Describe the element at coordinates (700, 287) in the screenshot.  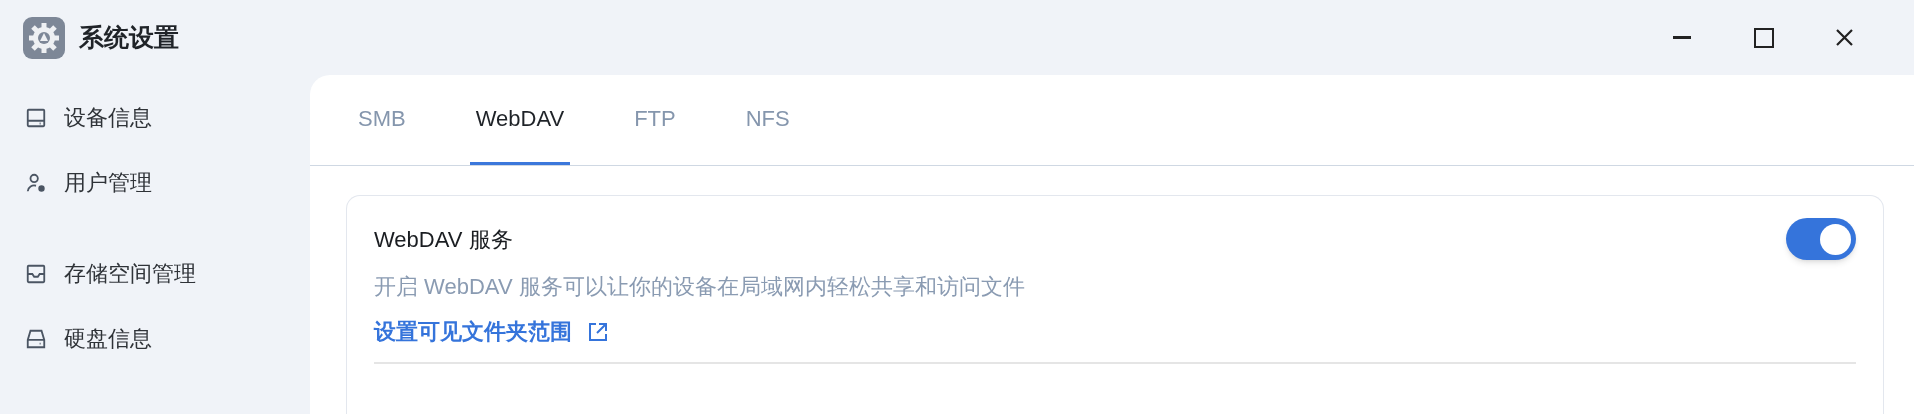
I see `service-description: 开启 WebDAV 服务可以让你的设备在局域网内轻松共享和访问文件` at that location.